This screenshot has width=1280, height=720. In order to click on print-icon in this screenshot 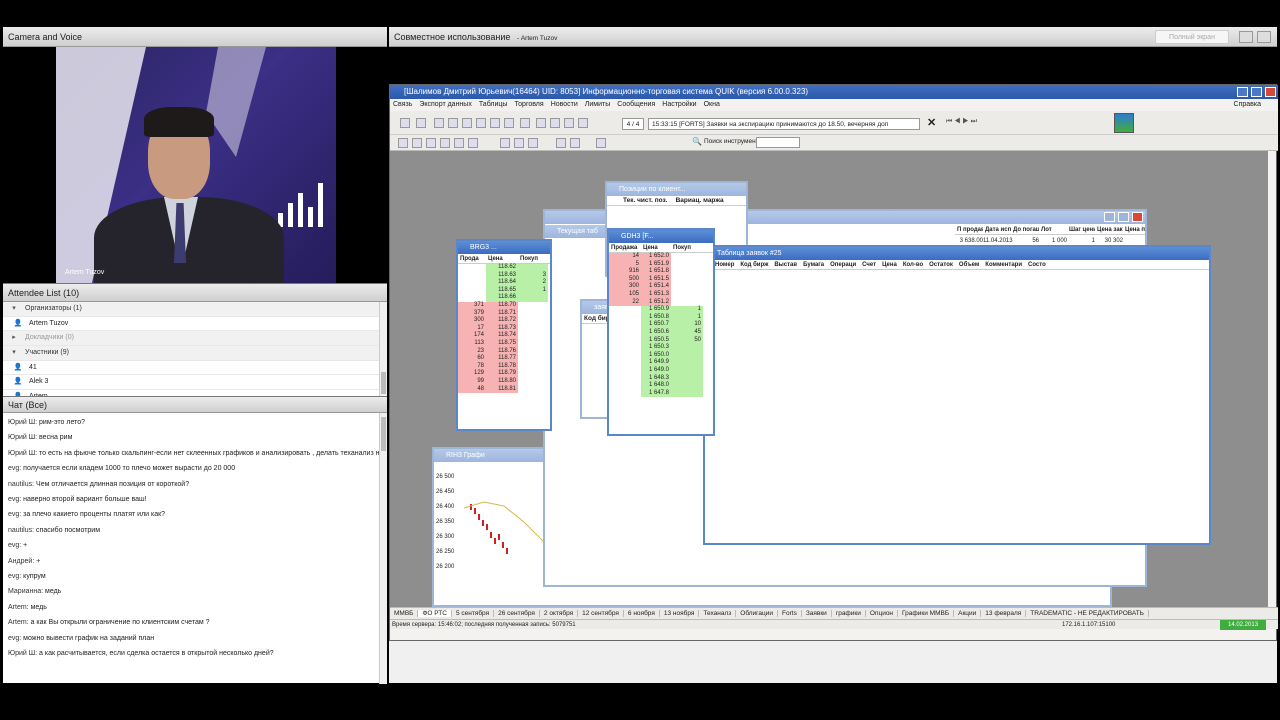, I will do `click(403, 143)`.